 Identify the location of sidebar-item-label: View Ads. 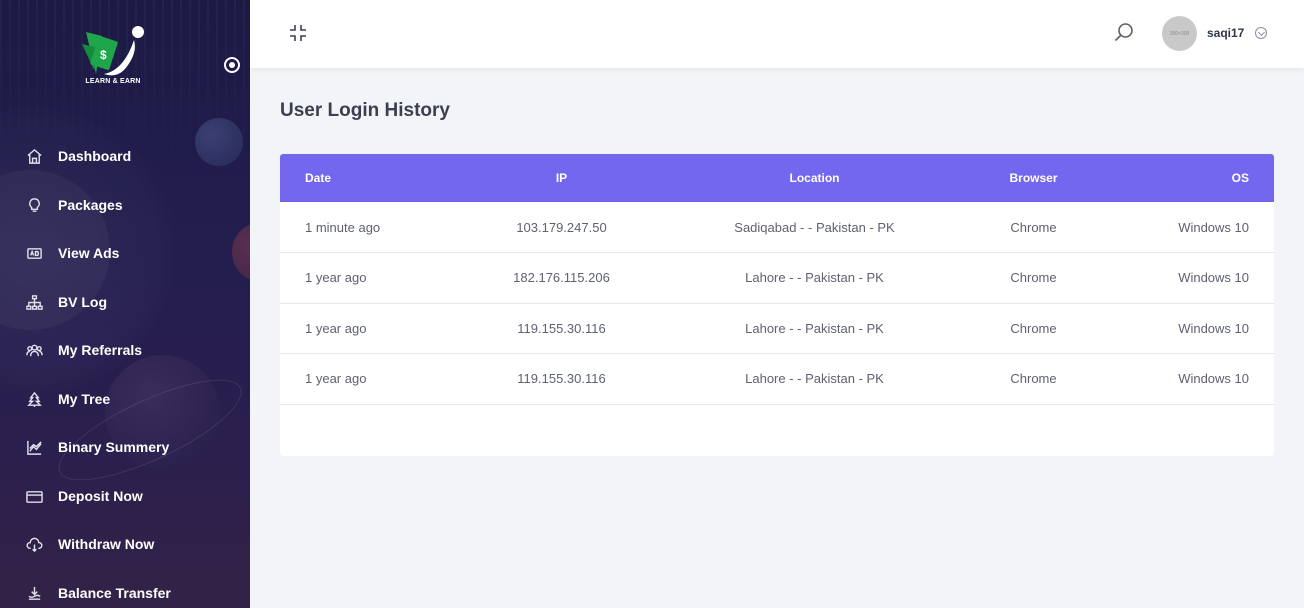
(89, 253).